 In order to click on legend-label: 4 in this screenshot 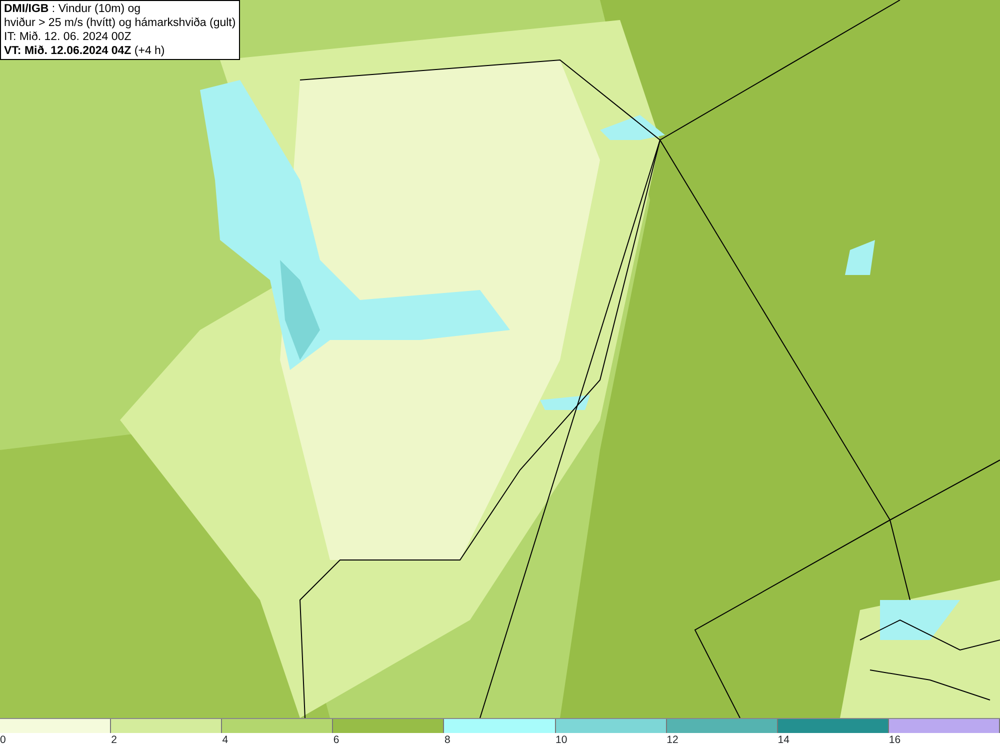, I will do `click(225, 740)`.